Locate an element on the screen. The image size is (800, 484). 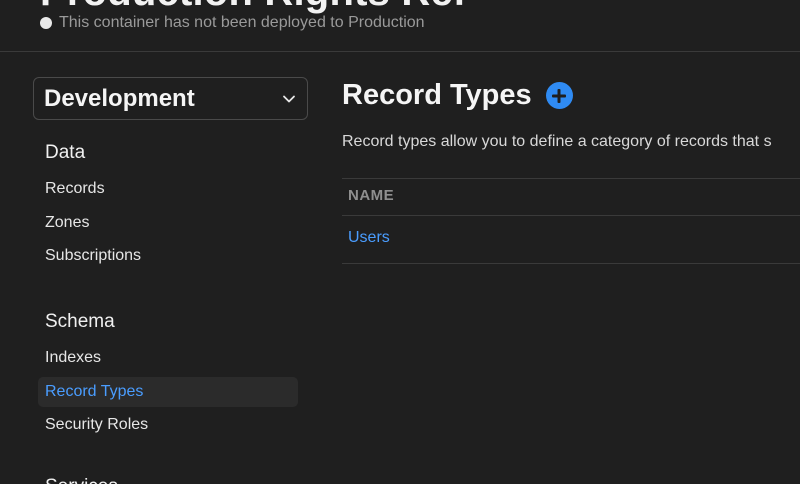
sidebar-item-subscriptions: Subscriptions is located at coordinates (168, 256).